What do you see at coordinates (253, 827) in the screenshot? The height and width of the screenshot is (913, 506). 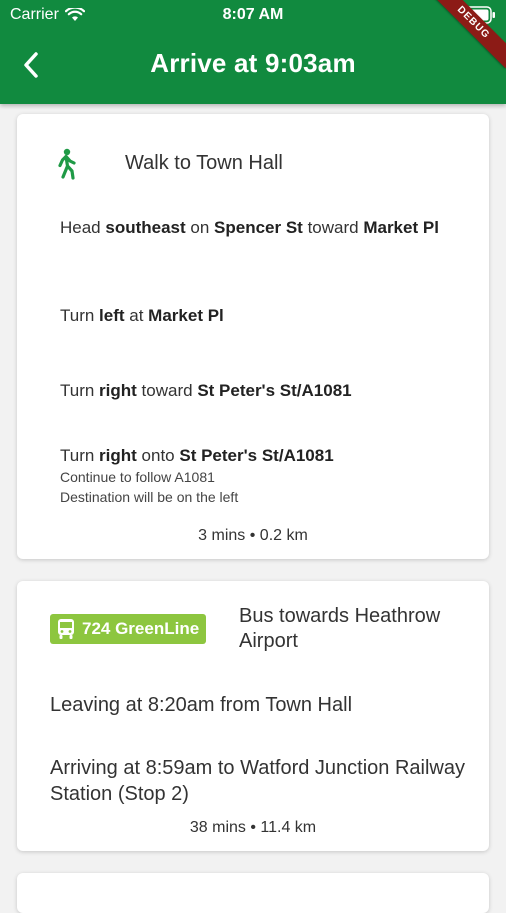 I see `bus-leg-summary: 38 mins • 11.4 km` at bounding box center [253, 827].